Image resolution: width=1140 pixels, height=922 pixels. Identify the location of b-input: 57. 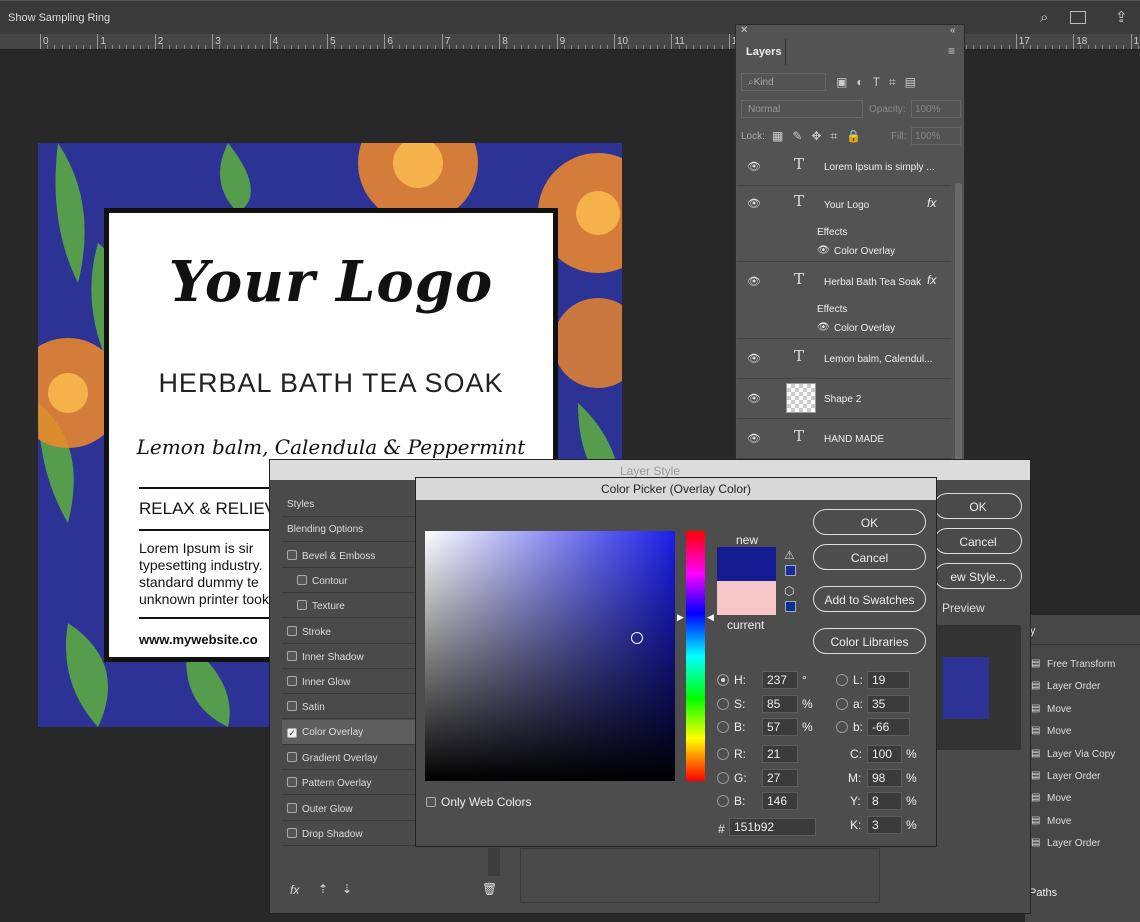
(780, 727).